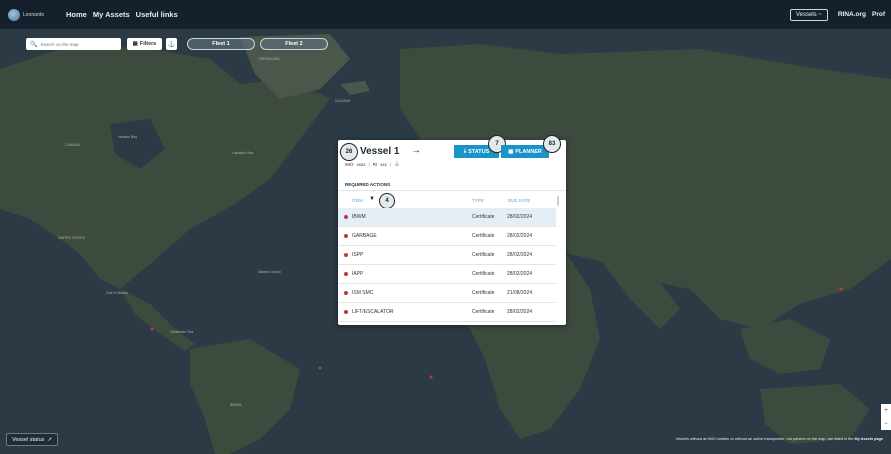 Image resolution: width=891 pixels, height=454 pixels. What do you see at coordinates (364, 236) in the screenshot?
I see `row-item: GARBAGE` at bounding box center [364, 236].